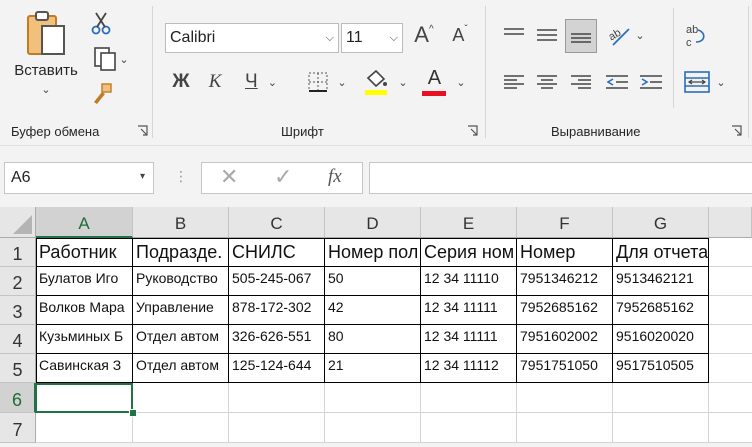 The height and width of the screenshot is (447, 752). Describe the element at coordinates (469, 222) in the screenshot. I see `column-header: E` at that location.